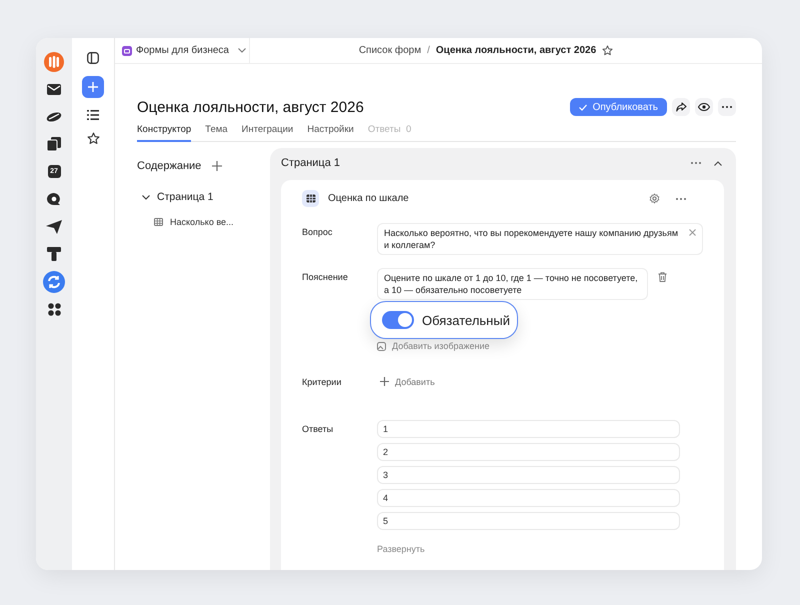  I want to click on cloud-icon, so click(54, 116).